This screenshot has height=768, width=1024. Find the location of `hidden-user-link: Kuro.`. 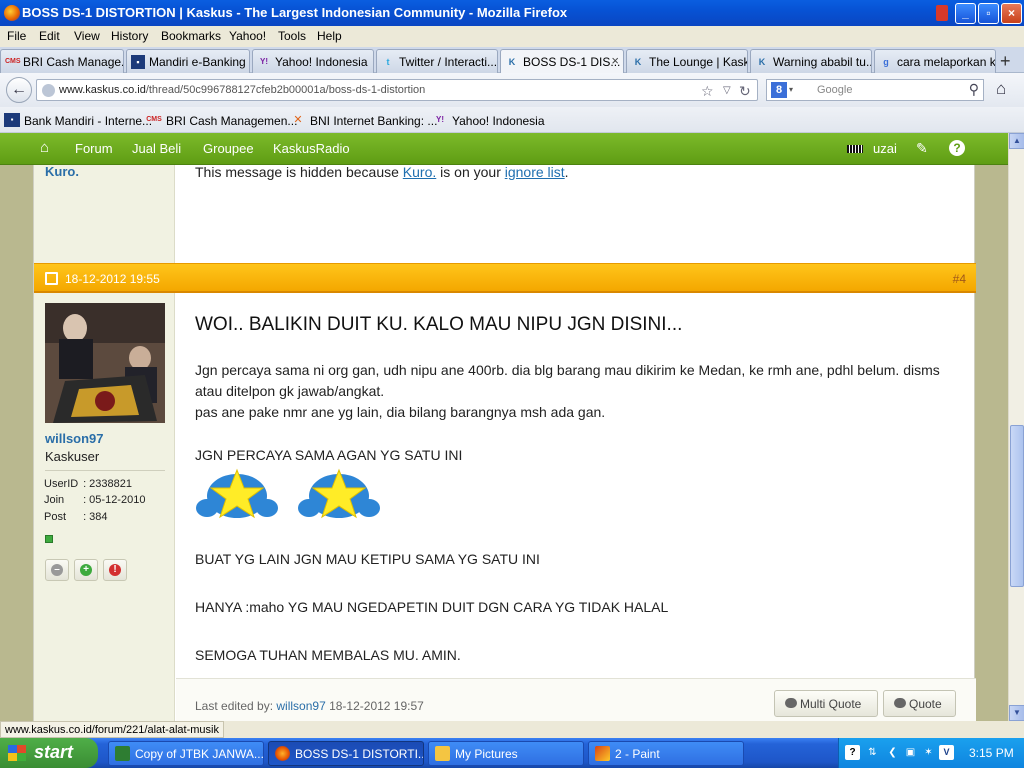

hidden-user-link: Kuro. is located at coordinates (419, 172).